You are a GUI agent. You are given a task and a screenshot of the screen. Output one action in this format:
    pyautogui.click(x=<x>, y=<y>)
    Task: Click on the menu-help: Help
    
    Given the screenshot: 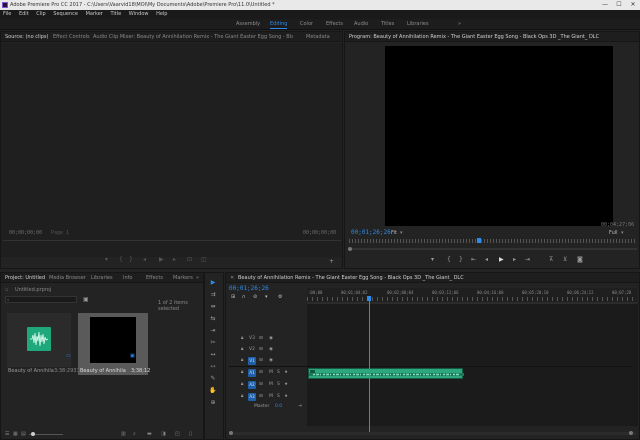 What is the action you would take?
    pyautogui.click(x=161, y=14)
    